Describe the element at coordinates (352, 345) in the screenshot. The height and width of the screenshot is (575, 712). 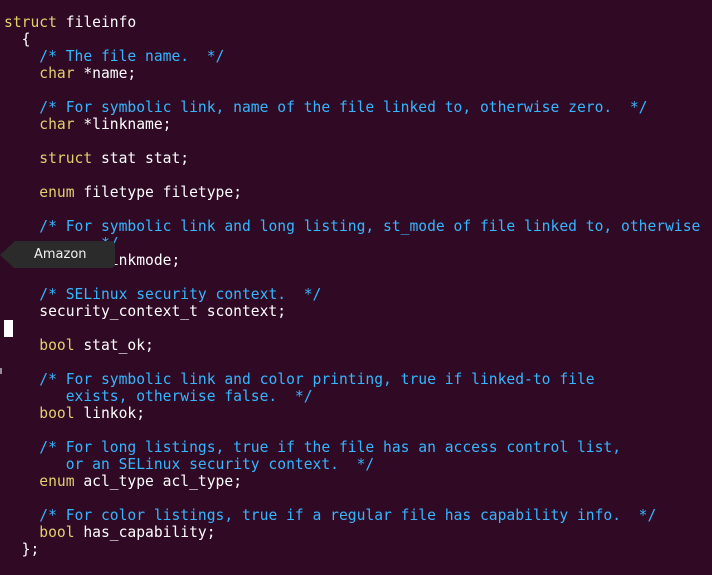
I see `code-line: bool stat_ok;` at that location.